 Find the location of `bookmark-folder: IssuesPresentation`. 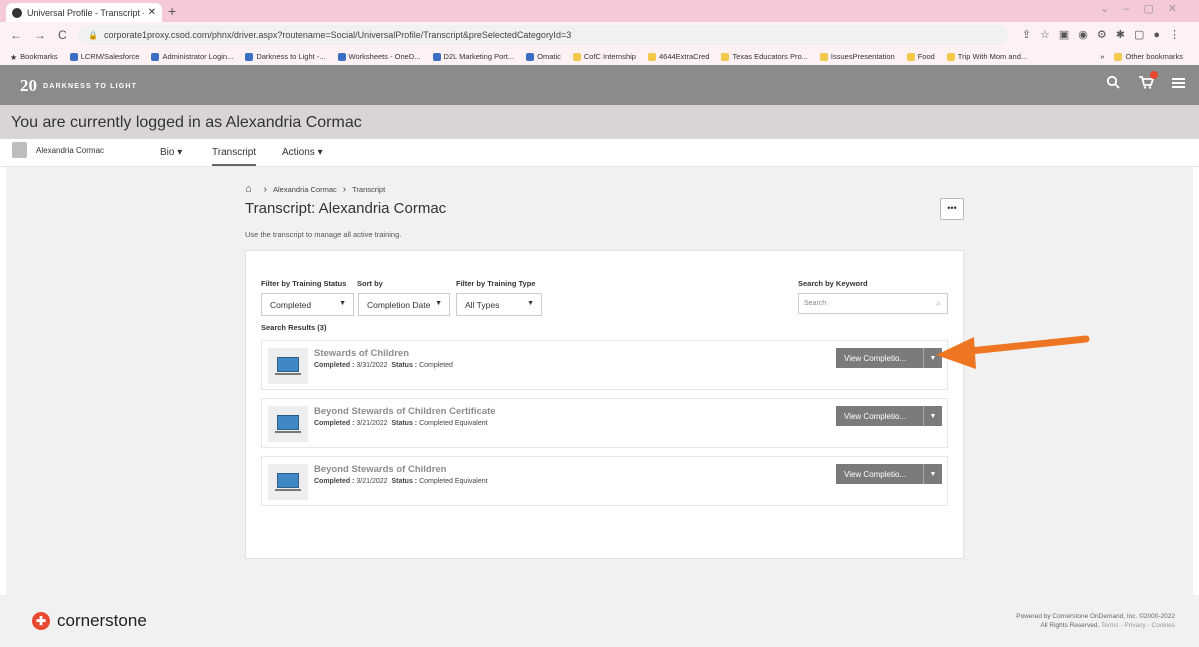

bookmark-folder: IssuesPresentation is located at coordinates (857, 56).